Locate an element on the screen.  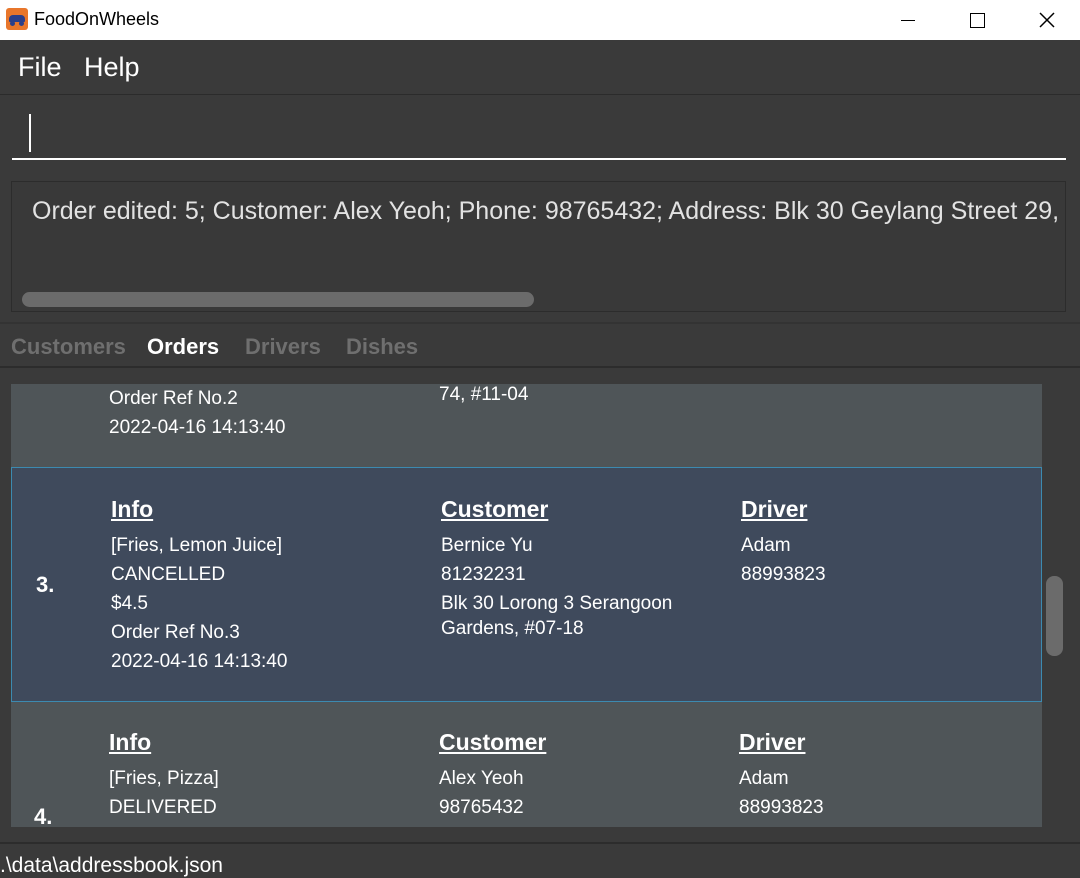
minimize-button is located at coordinates (908, 20).